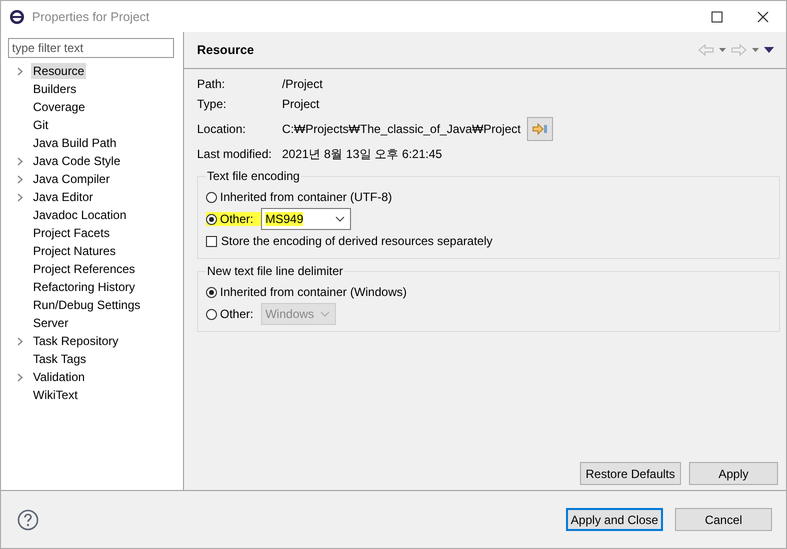 The image size is (787, 549). Describe the element at coordinates (211, 241) in the screenshot. I see `checkbox` at that location.